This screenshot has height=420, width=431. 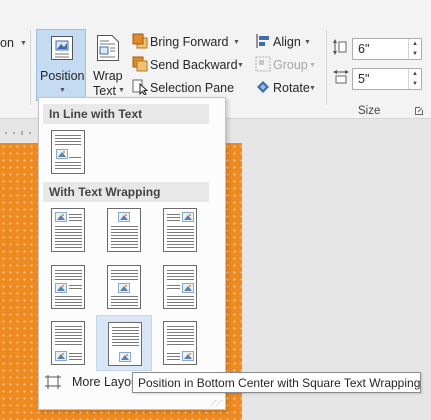 I want to click on position-bottom-left, so click(x=68, y=343).